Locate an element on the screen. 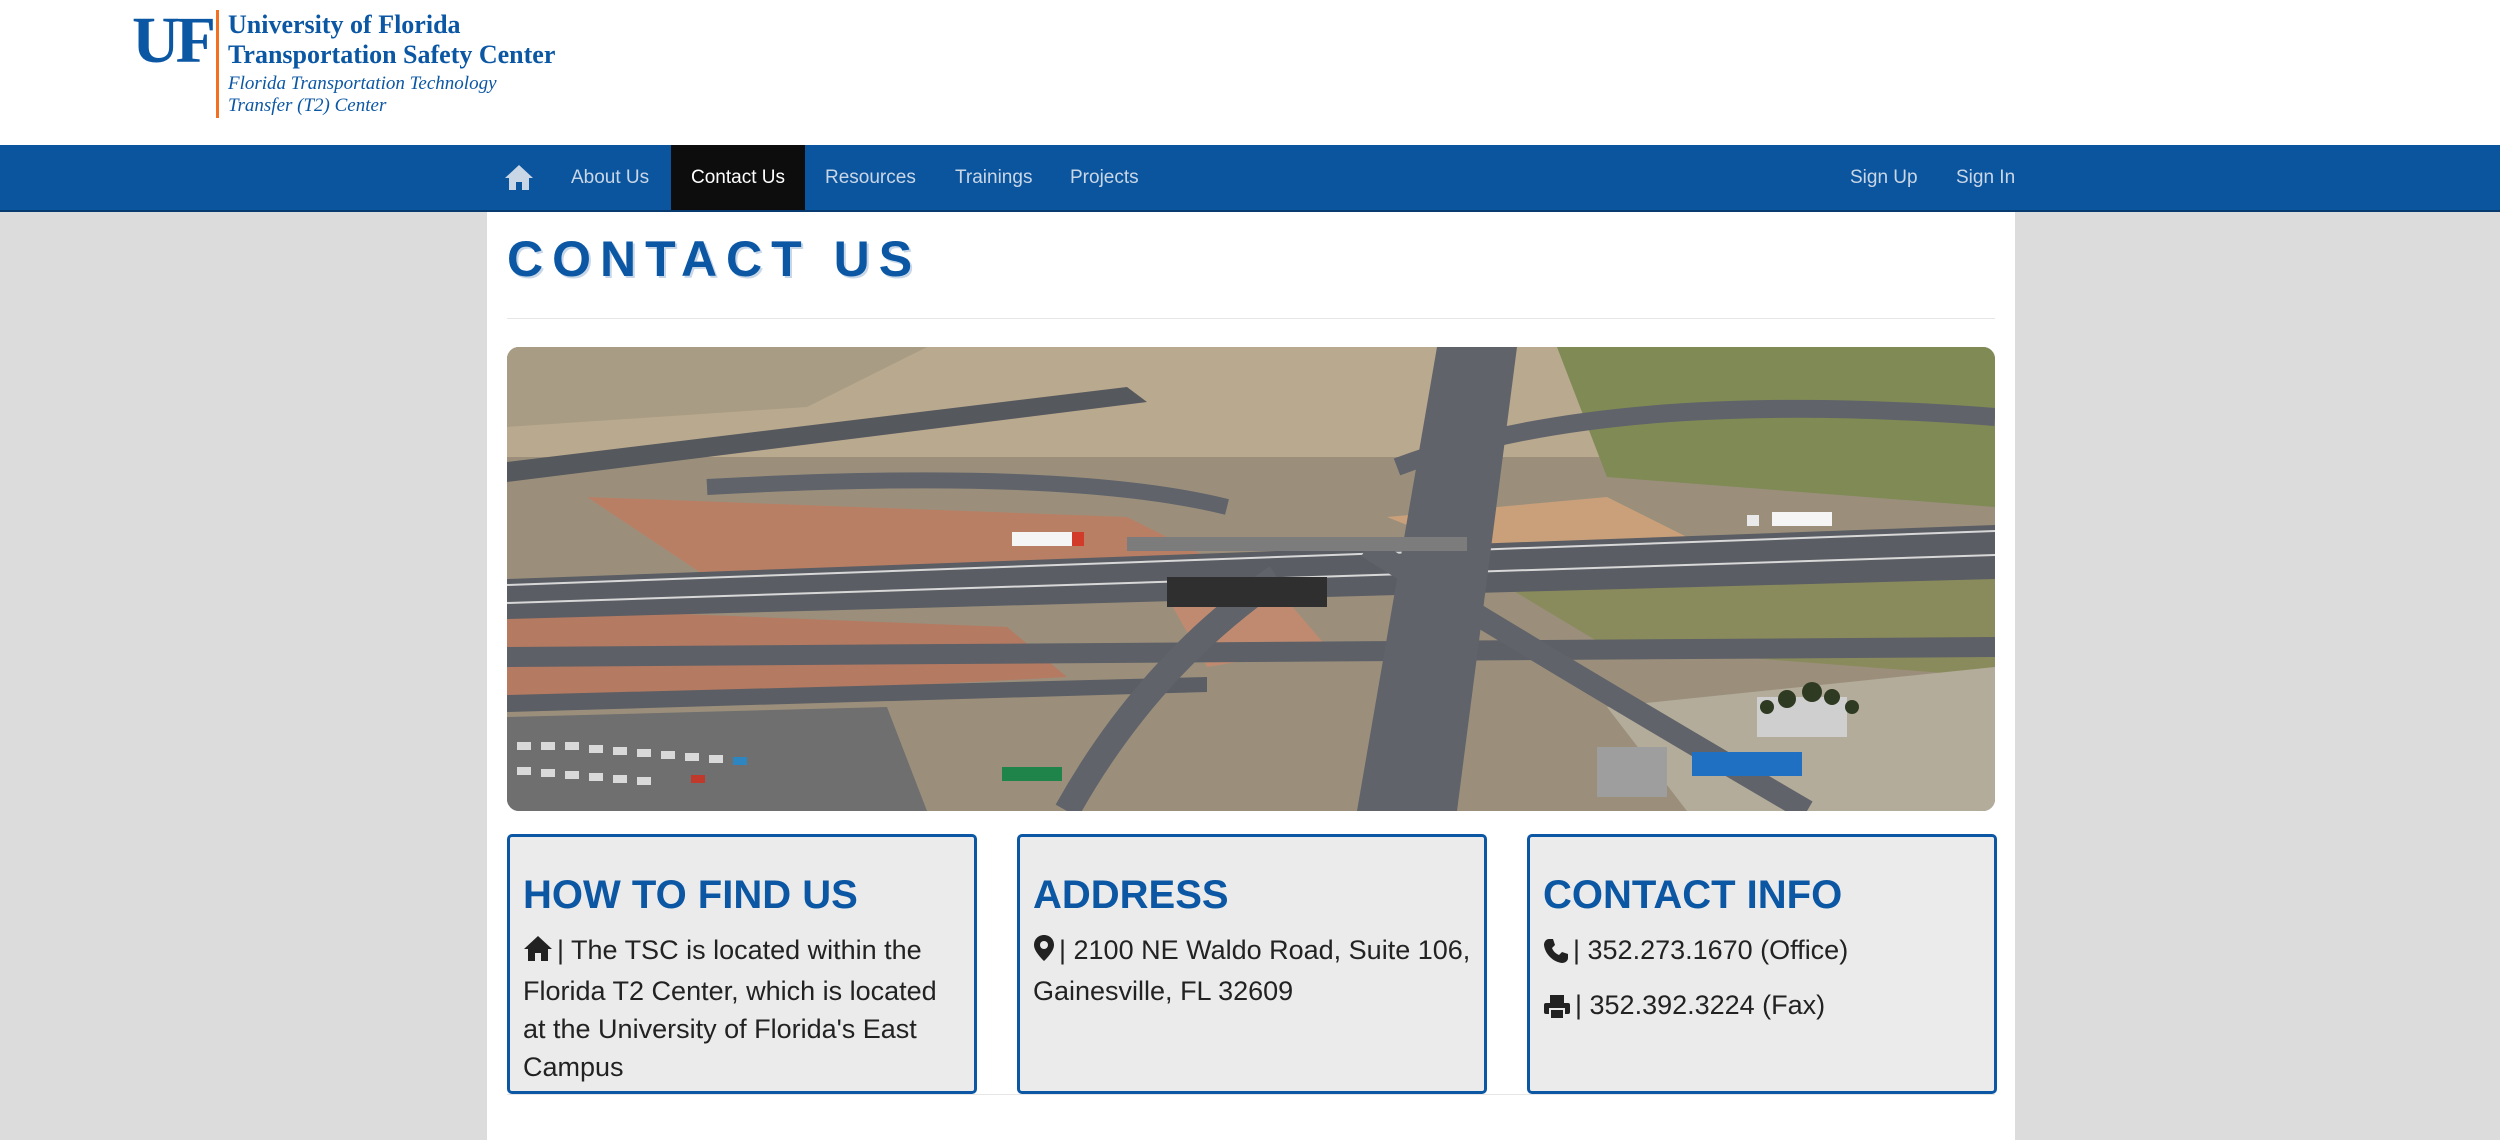  contact-fax-line: | 352.392.3224 (Fax) is located at coordinates (1762, 1008).